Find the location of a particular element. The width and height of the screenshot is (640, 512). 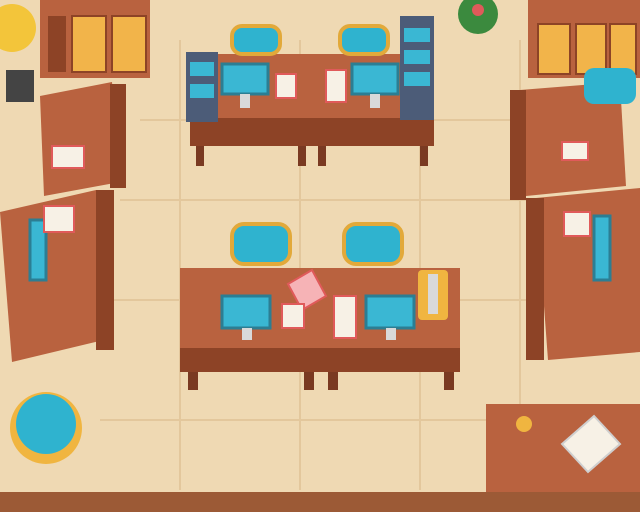

chair-front-left is located at coordinates (261, 244).